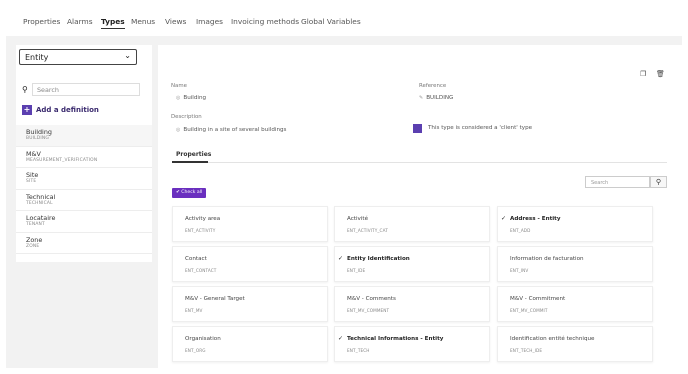 The width and height of the screenshot is (688, 374). What do you see at coordinates (67, 110) in the screenshot?
I see `add-definition-label: Add a definition` at bounding box center [67, 110].